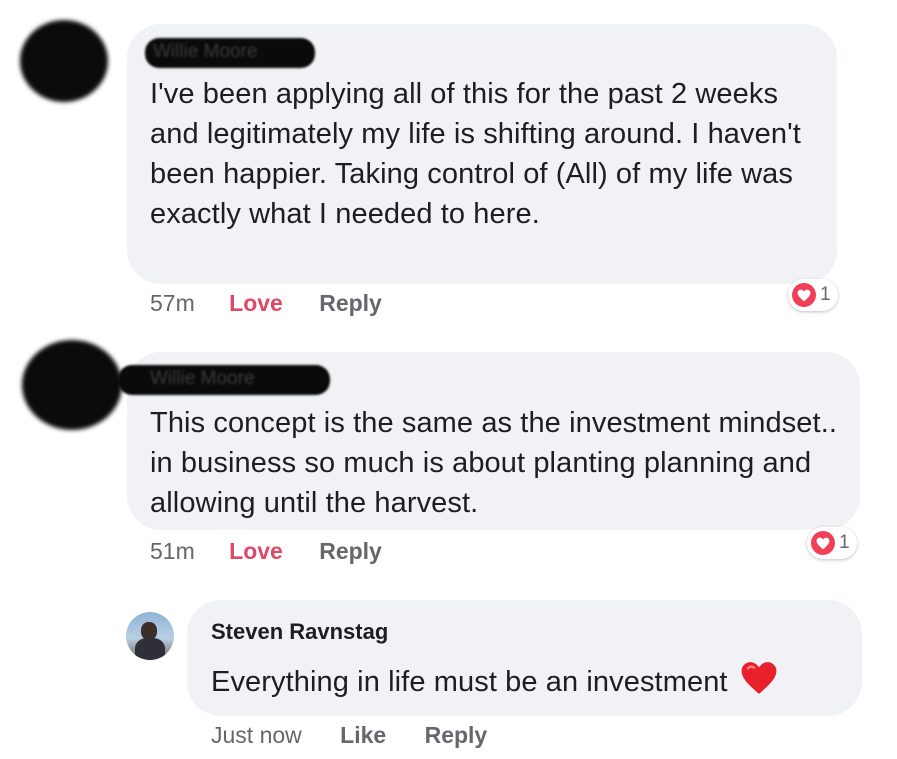  What do you see at coordinates (759, 683) in the screenshot?
I see `red-heart-emoji-icon` at bounding box center [759, 683].